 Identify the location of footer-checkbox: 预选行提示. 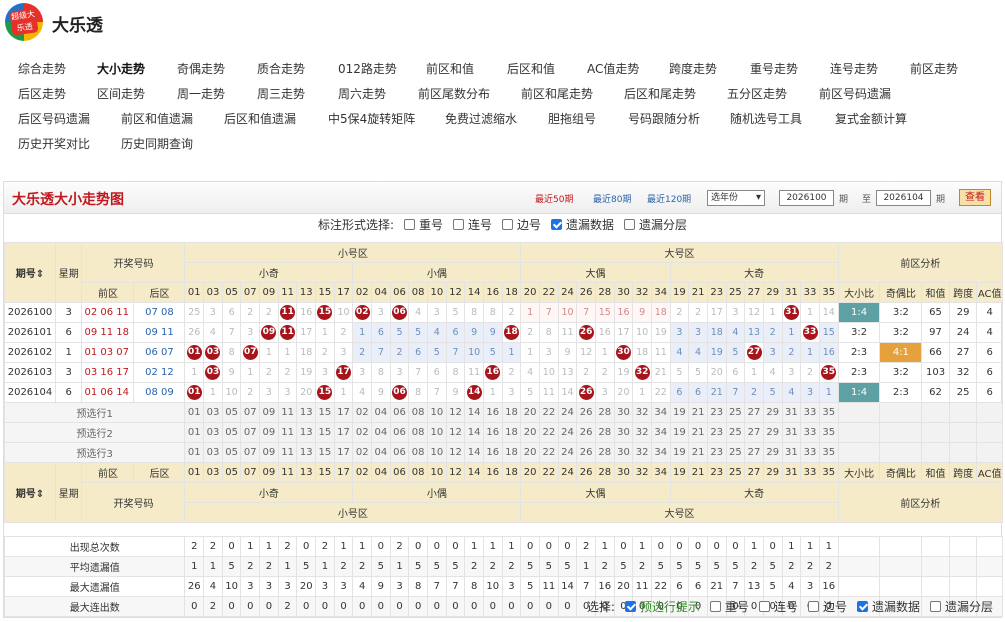
(662, 607).